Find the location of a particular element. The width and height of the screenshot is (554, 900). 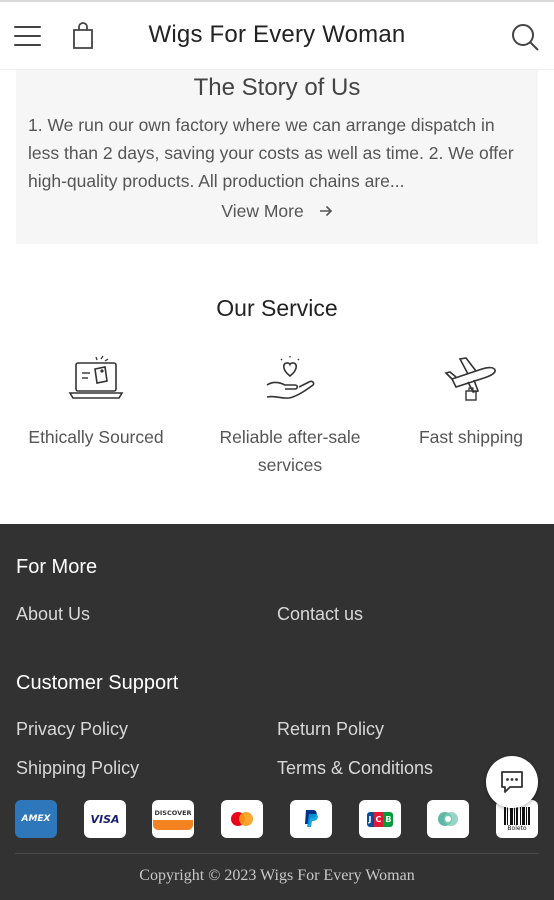

footer-divider is located at coordinates (277, 853).